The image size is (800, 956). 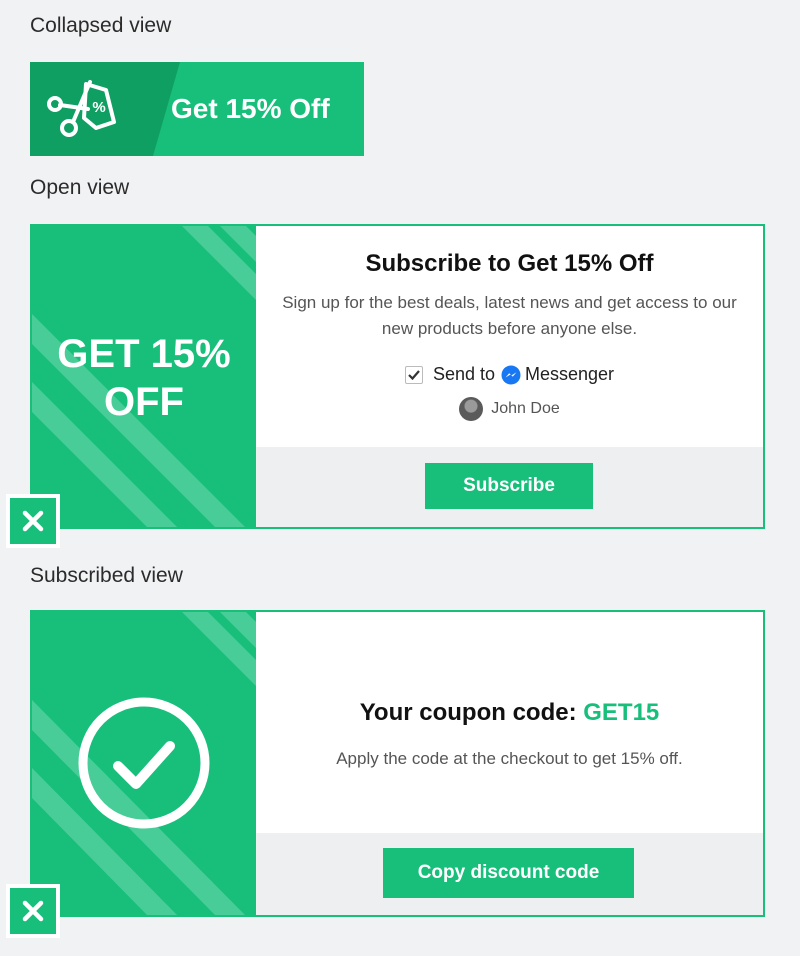 I want to click on messenger-checkbox, so click(x=413, y=374).